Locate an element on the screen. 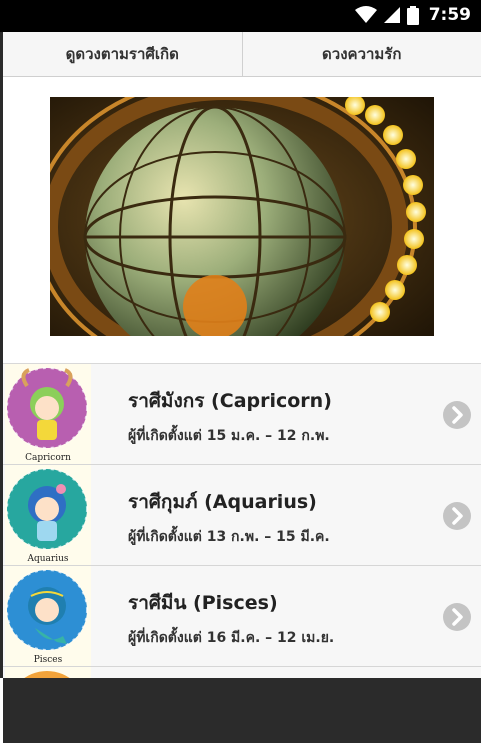  zodiac-date-range: ผู้ที่เกิดตั้งแต่ 16 มี.ค. – 12 เม.ย. is located at coordinates (231, 638).